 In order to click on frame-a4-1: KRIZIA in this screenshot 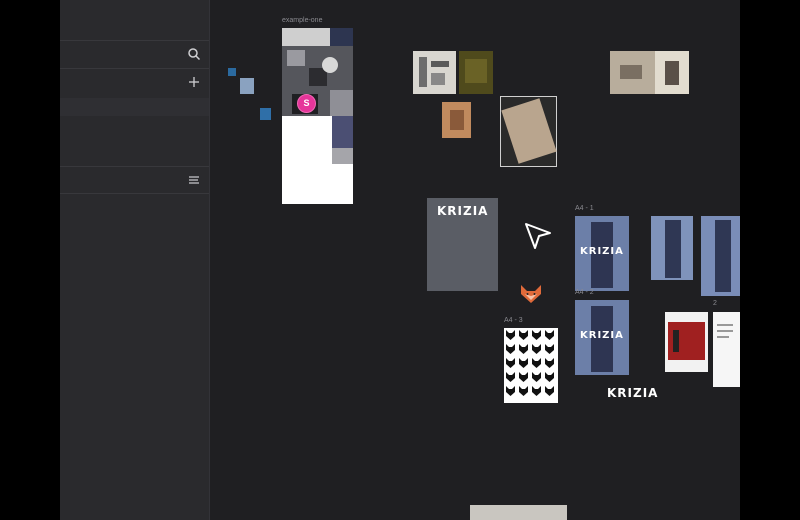, I will do `click(602, 253)`.